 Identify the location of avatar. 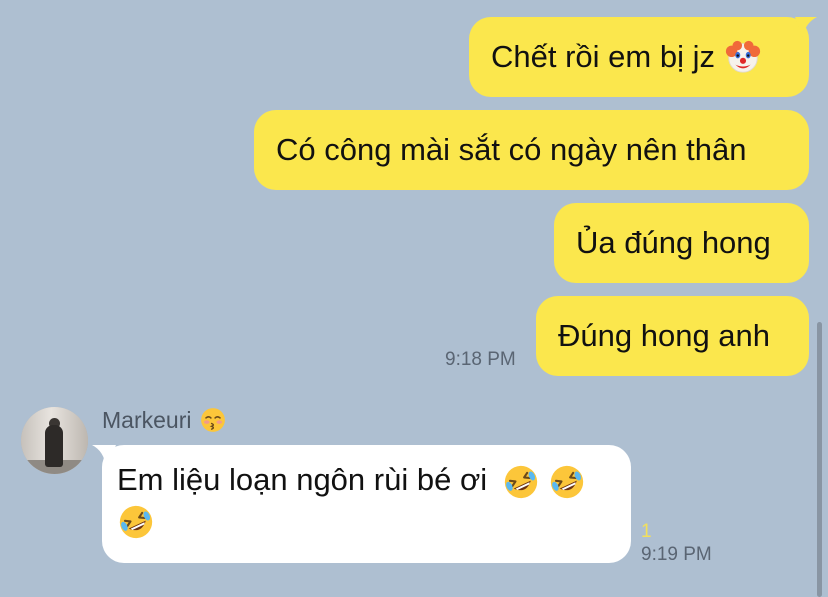
(54, 440).